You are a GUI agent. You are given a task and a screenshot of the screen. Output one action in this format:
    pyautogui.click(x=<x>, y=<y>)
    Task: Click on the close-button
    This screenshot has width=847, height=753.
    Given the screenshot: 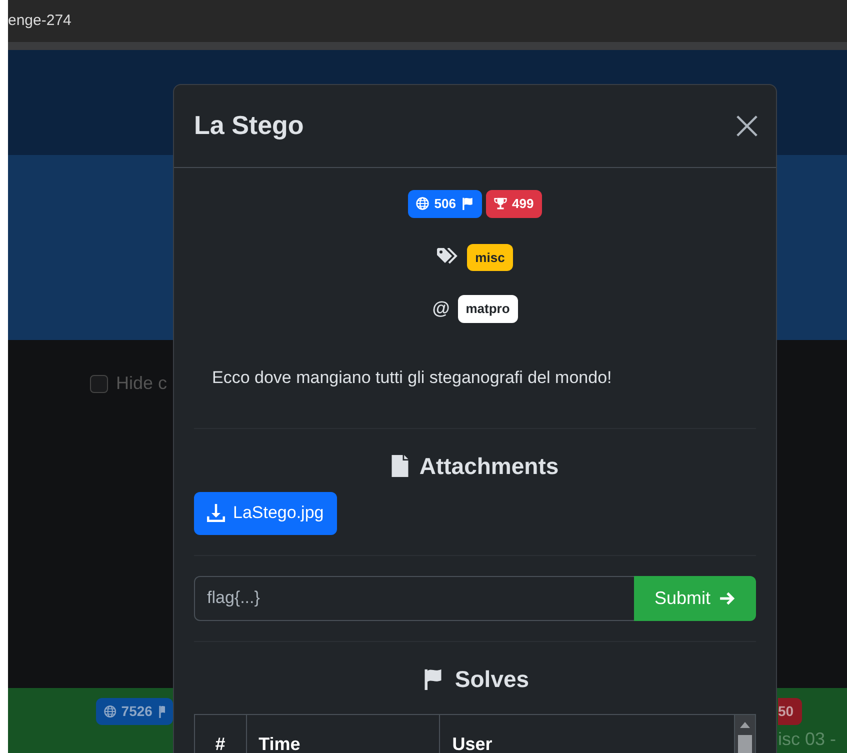 What is the action you would take?
    pyautogui.click(x=747, y=126)
    